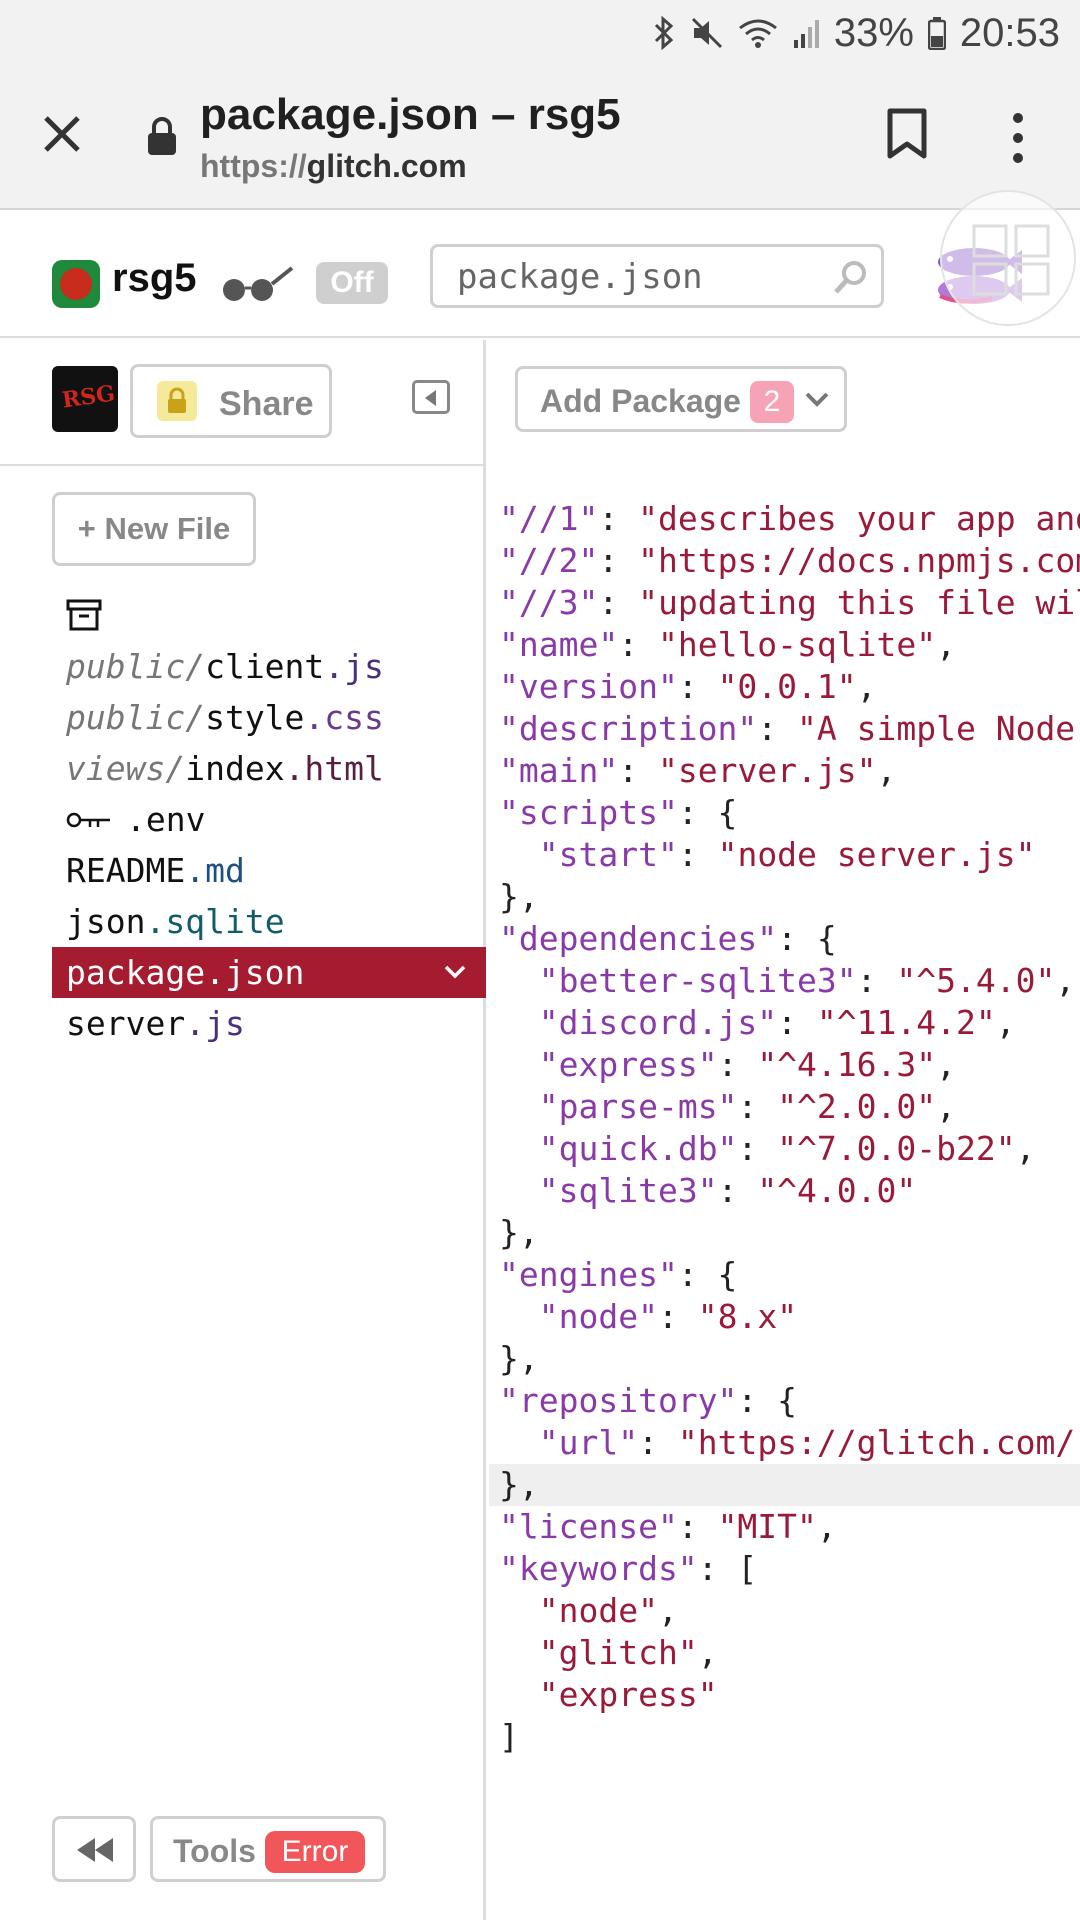 The image size is (1080, 1920). What do you see at coordinates (789, 1527) in the screenshot?
I see `code-line: "license": "MIT",` at bounding box center [789, 1527].